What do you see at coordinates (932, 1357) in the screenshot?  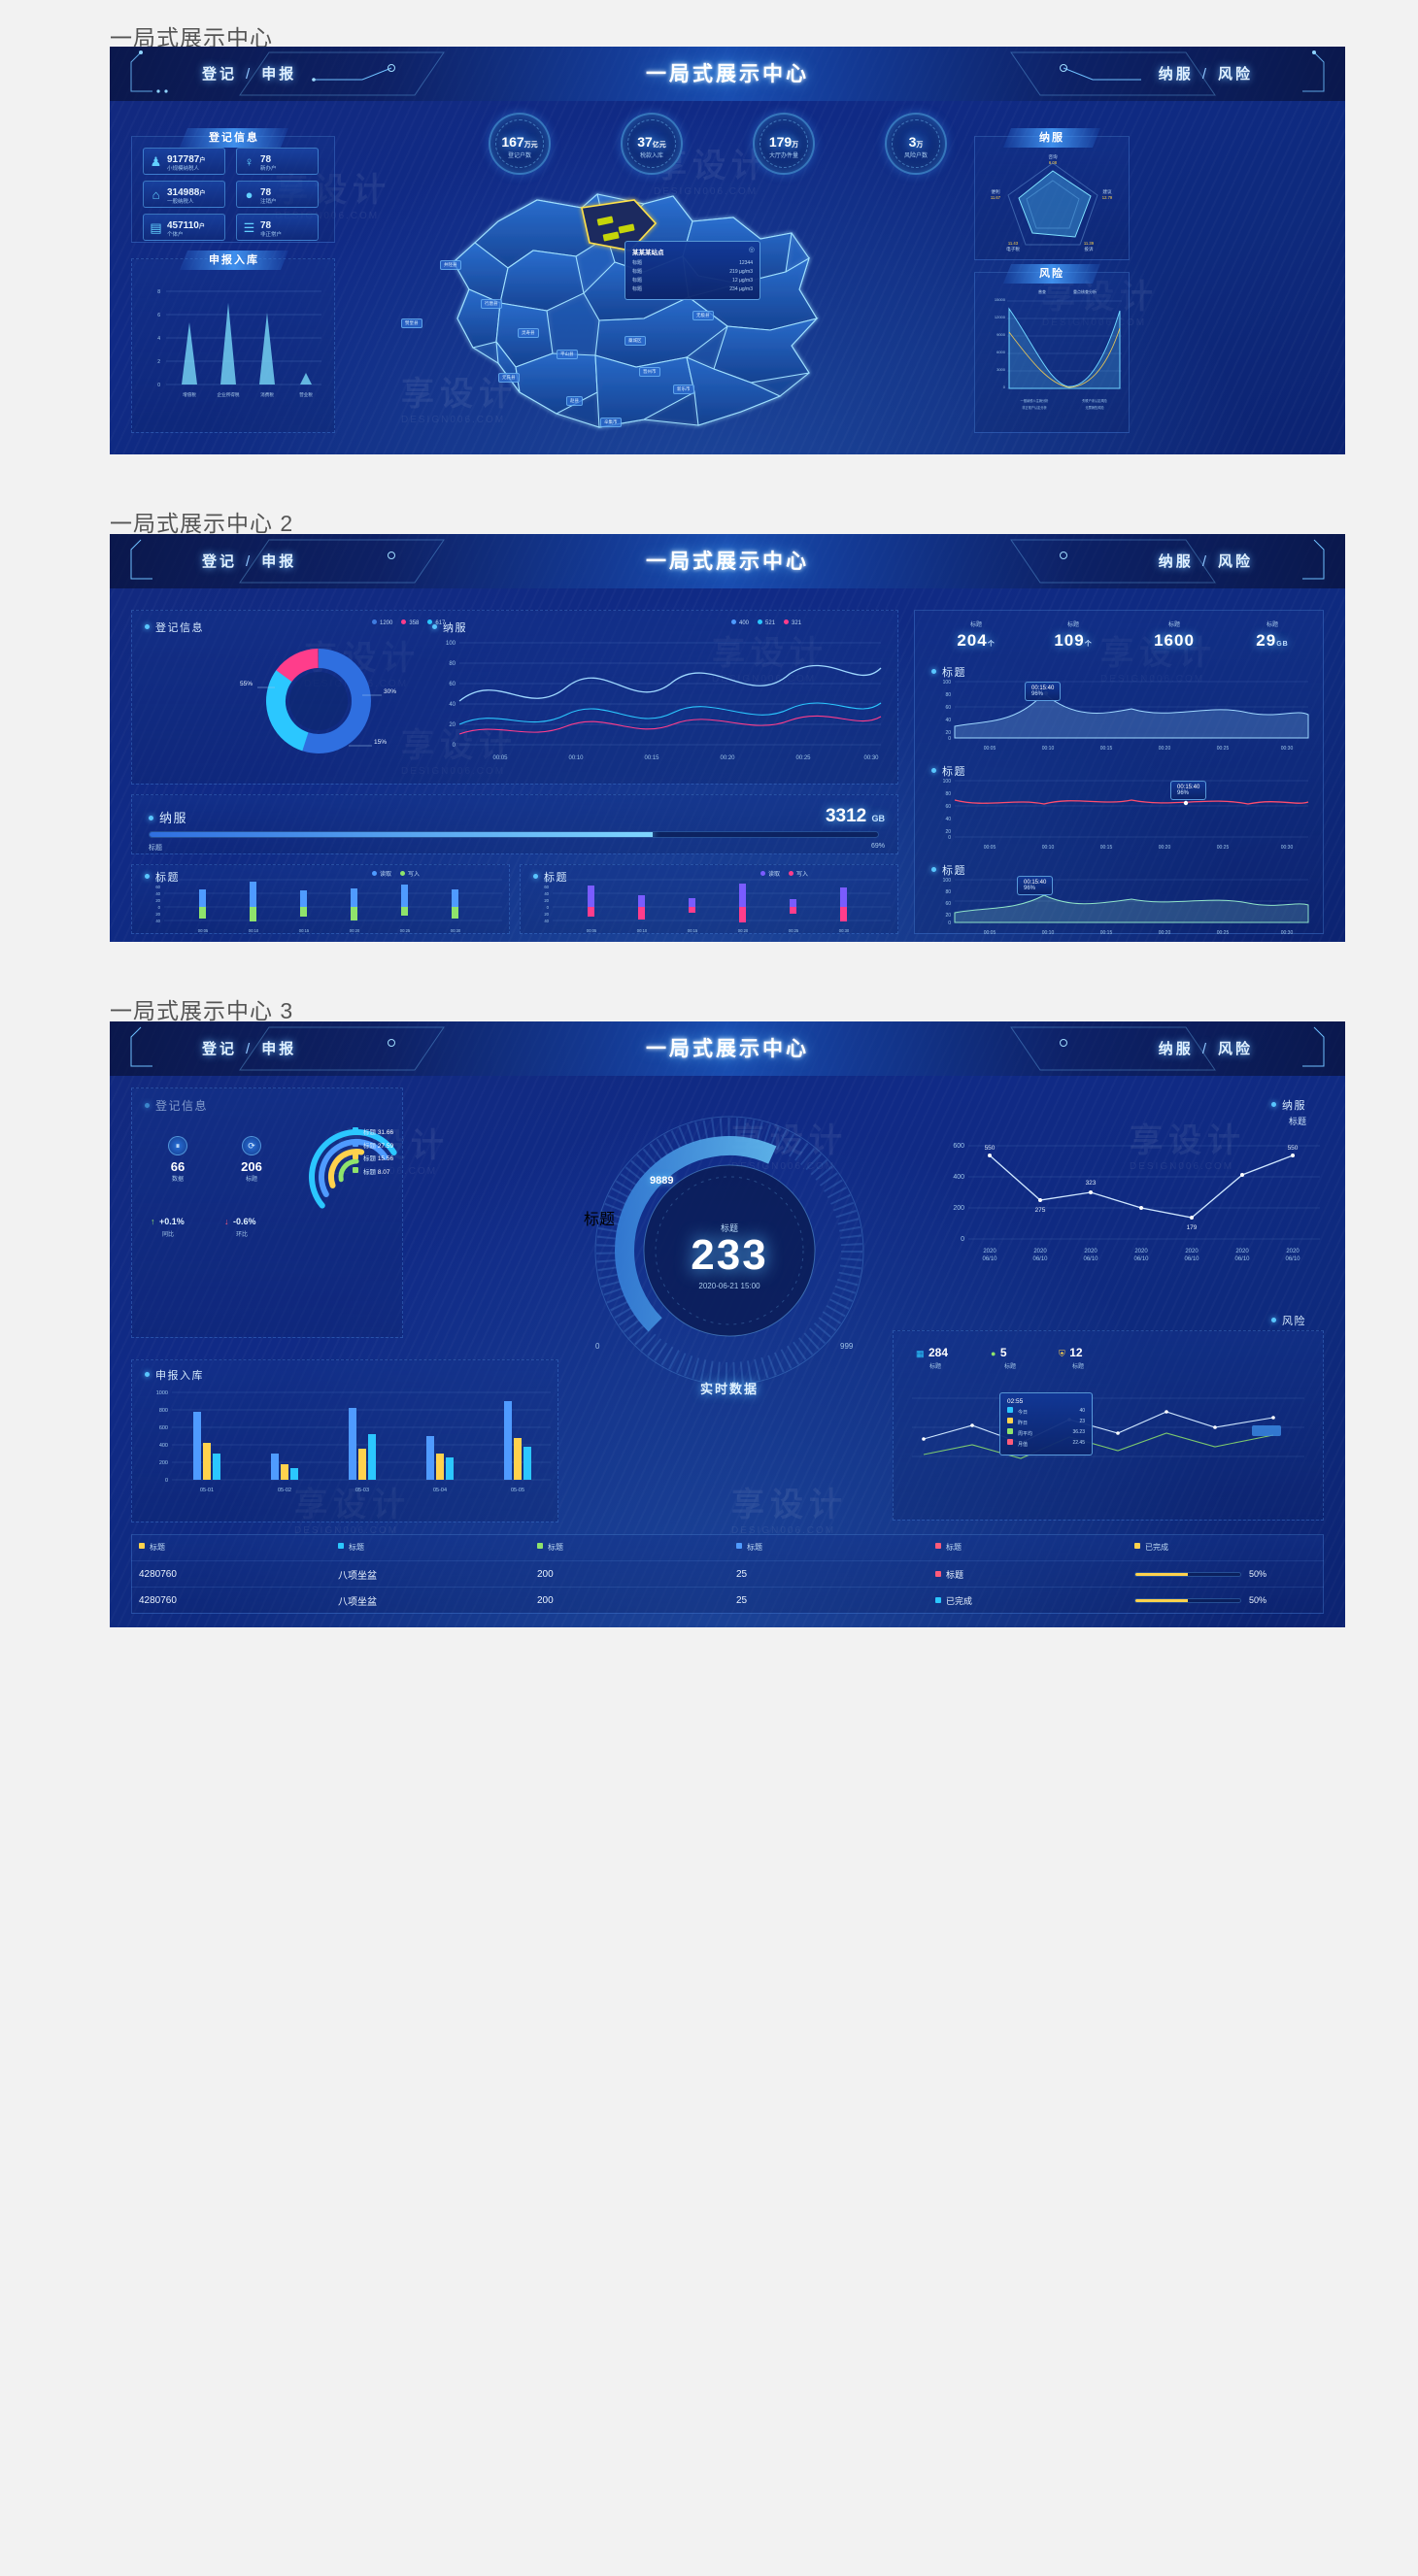 I see `risk-kpi-0: ▦ 284 标题` at bounding box center [932, 1357].